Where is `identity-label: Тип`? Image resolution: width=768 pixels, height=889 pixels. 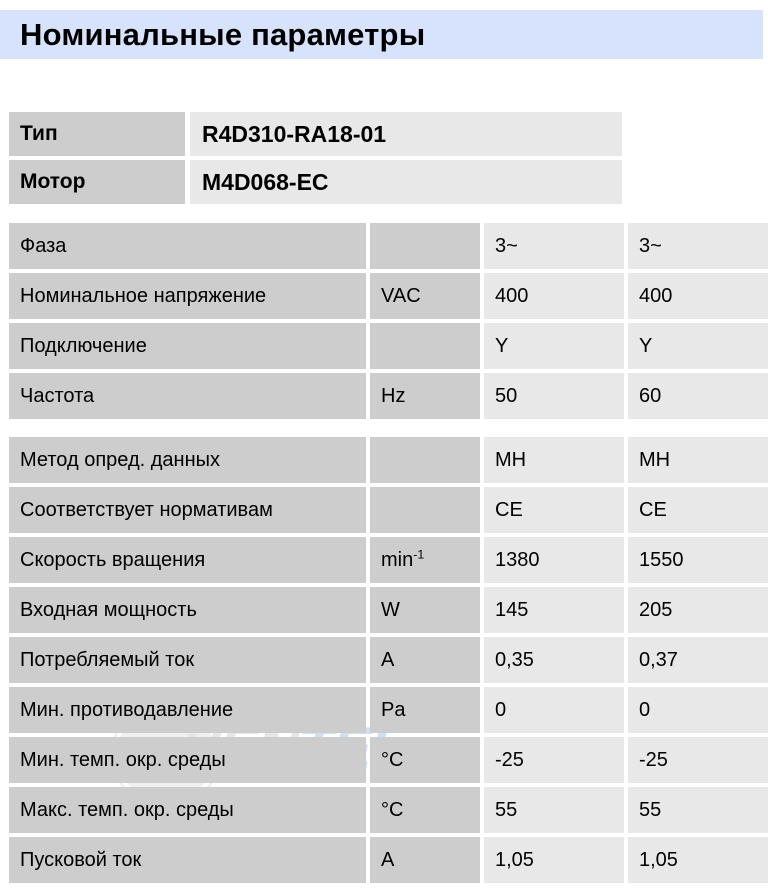
identity-label: Тип is located at coordinates (97, 134).